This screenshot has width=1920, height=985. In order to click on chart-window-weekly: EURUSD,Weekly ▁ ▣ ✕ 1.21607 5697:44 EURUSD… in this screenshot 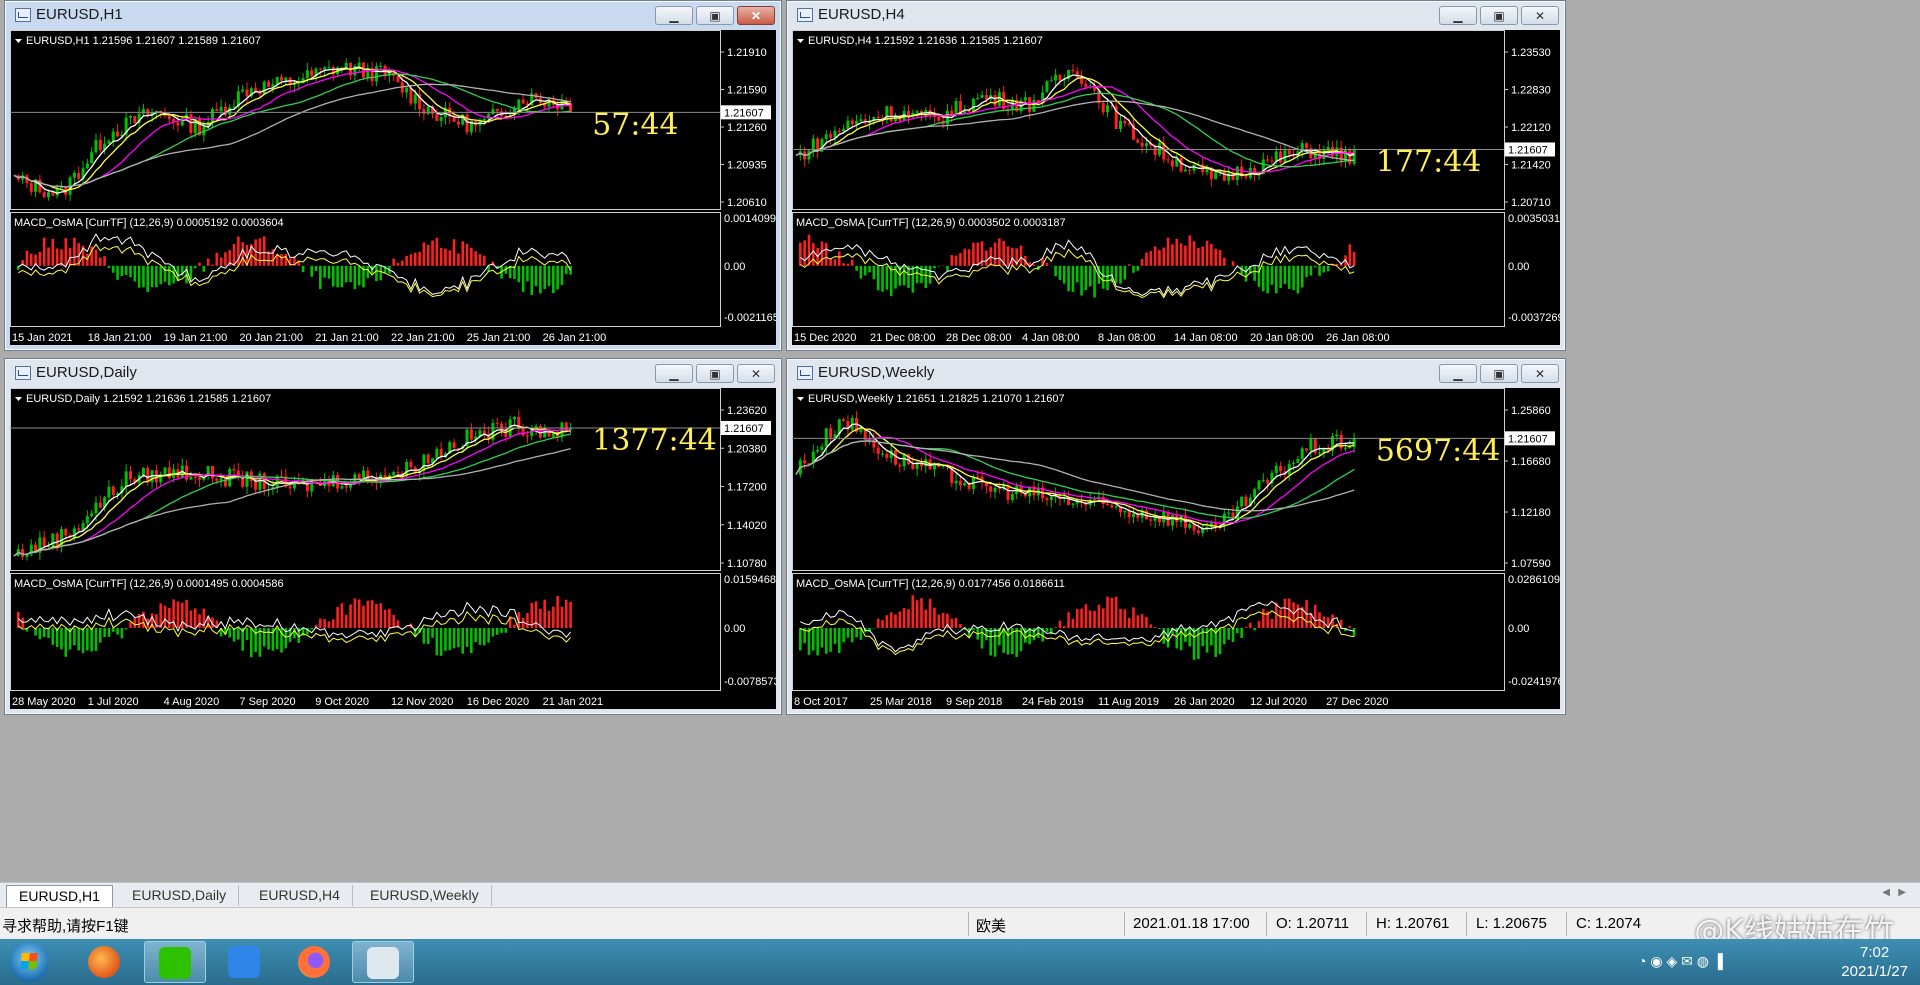, I will do `click(1176, 536)`.